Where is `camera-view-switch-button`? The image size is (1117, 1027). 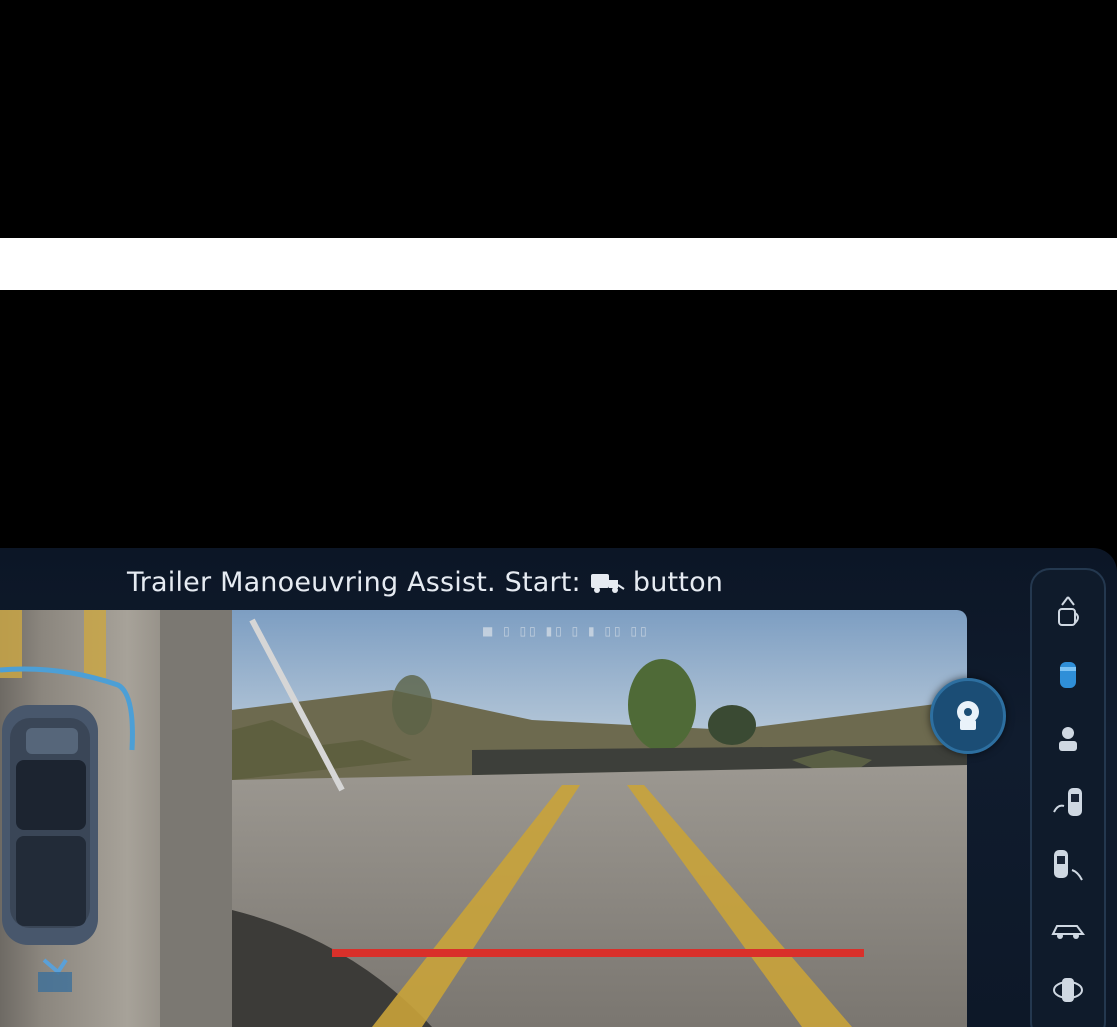 camera-view-switch-button is located at coordinates (968, 716).